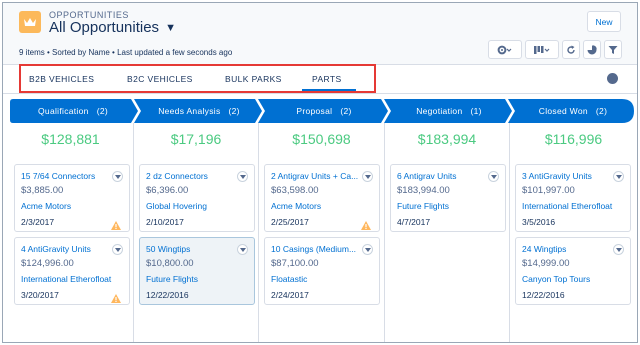 The image size is (640, 345). Describe the element at coordinates (63, 111) in the screenshot. I see `stage-label: Qualification` at that location.